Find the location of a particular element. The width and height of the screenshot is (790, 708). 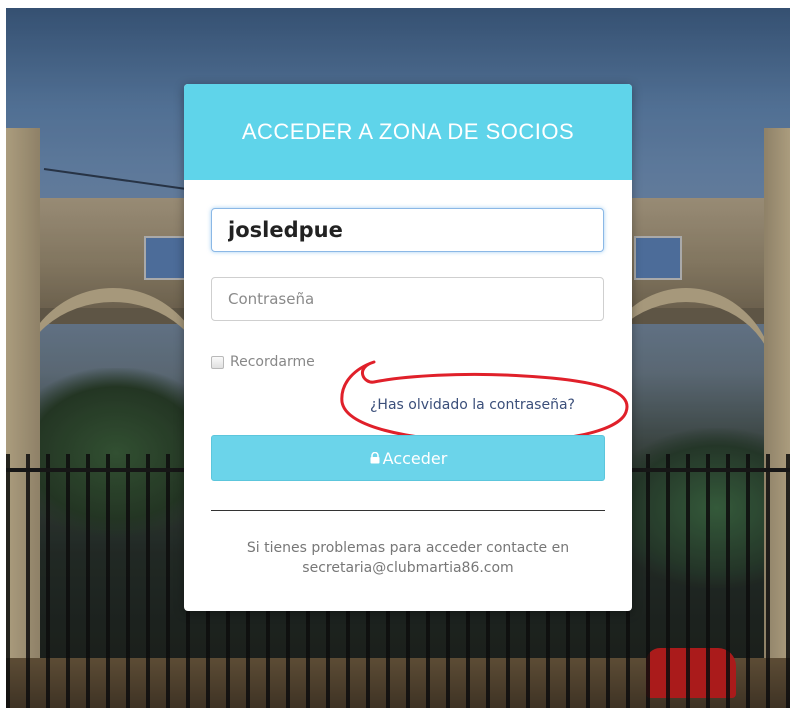

login-header: ACCEDER A ZONA DE SOCIOS is located at coordinates (408, 132).